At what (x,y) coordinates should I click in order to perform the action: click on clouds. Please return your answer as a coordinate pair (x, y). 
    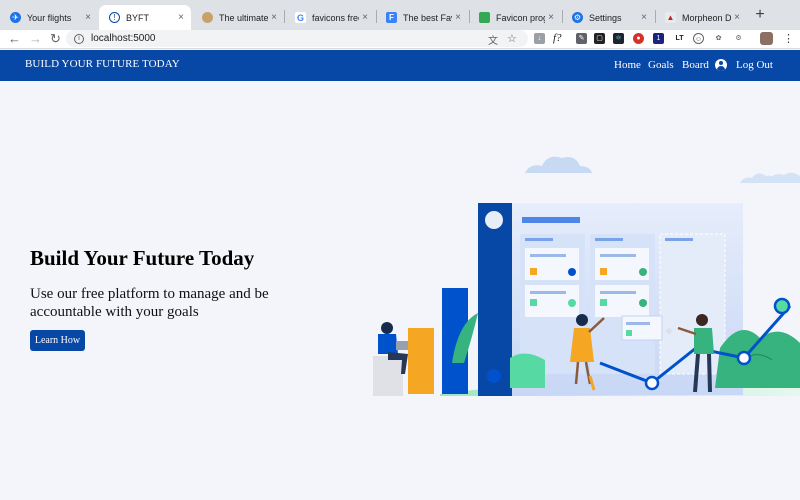
    Looking at the image, I should click on (662, 169).